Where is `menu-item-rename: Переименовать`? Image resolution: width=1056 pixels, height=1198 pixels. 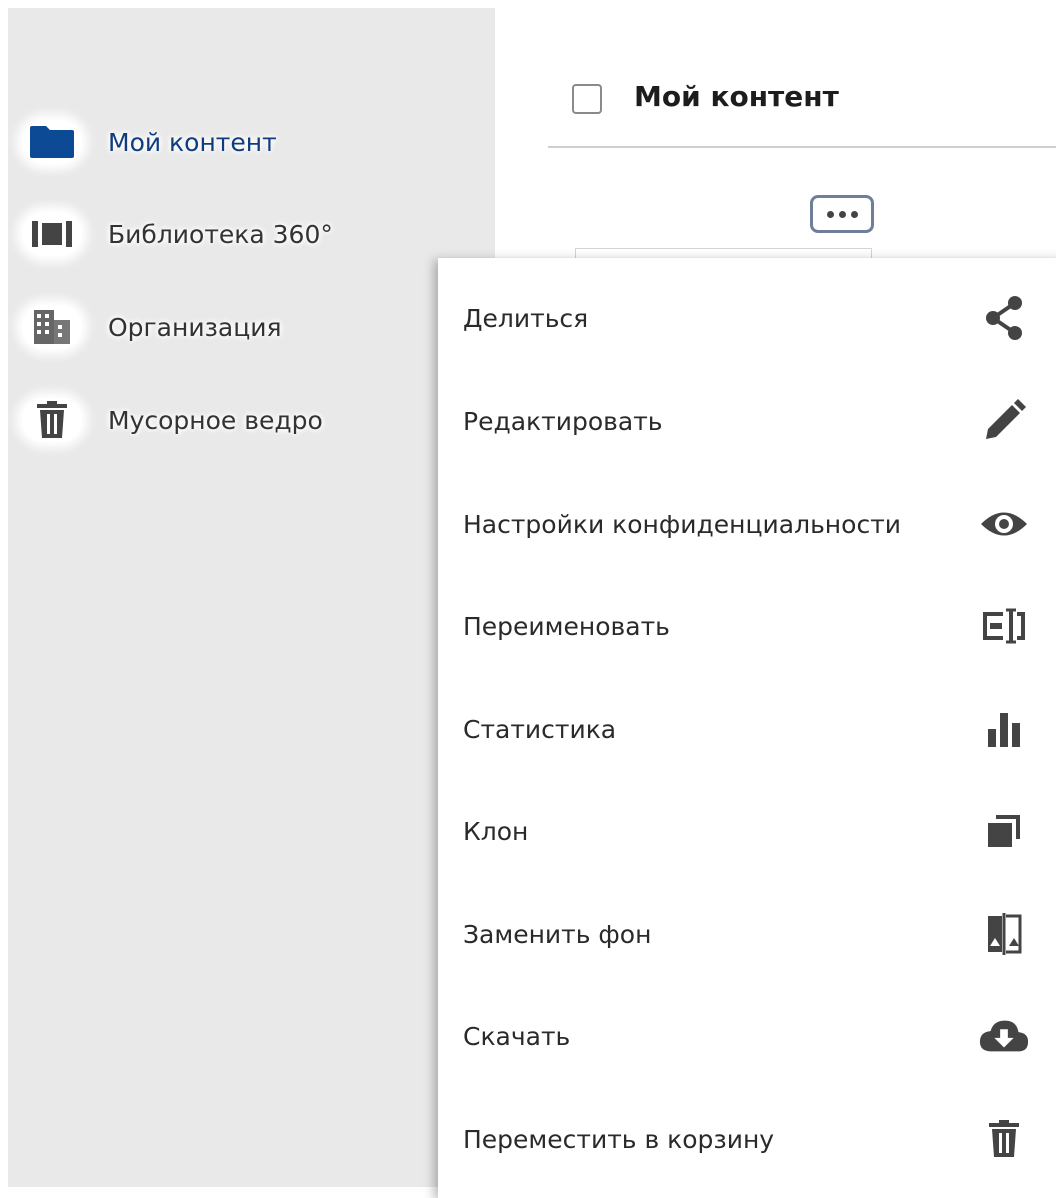 menu-item-rename: Переименовать is located at coordinates (747, 626).